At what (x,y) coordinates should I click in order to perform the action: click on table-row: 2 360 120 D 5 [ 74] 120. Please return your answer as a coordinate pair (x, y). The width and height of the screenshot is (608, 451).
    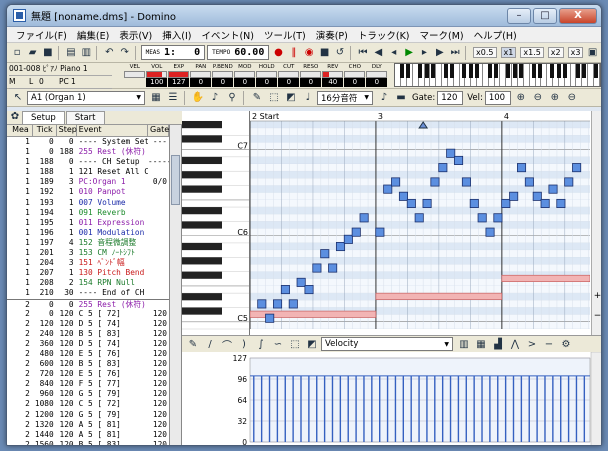
    Looking at the image, I should click on (88, 344).